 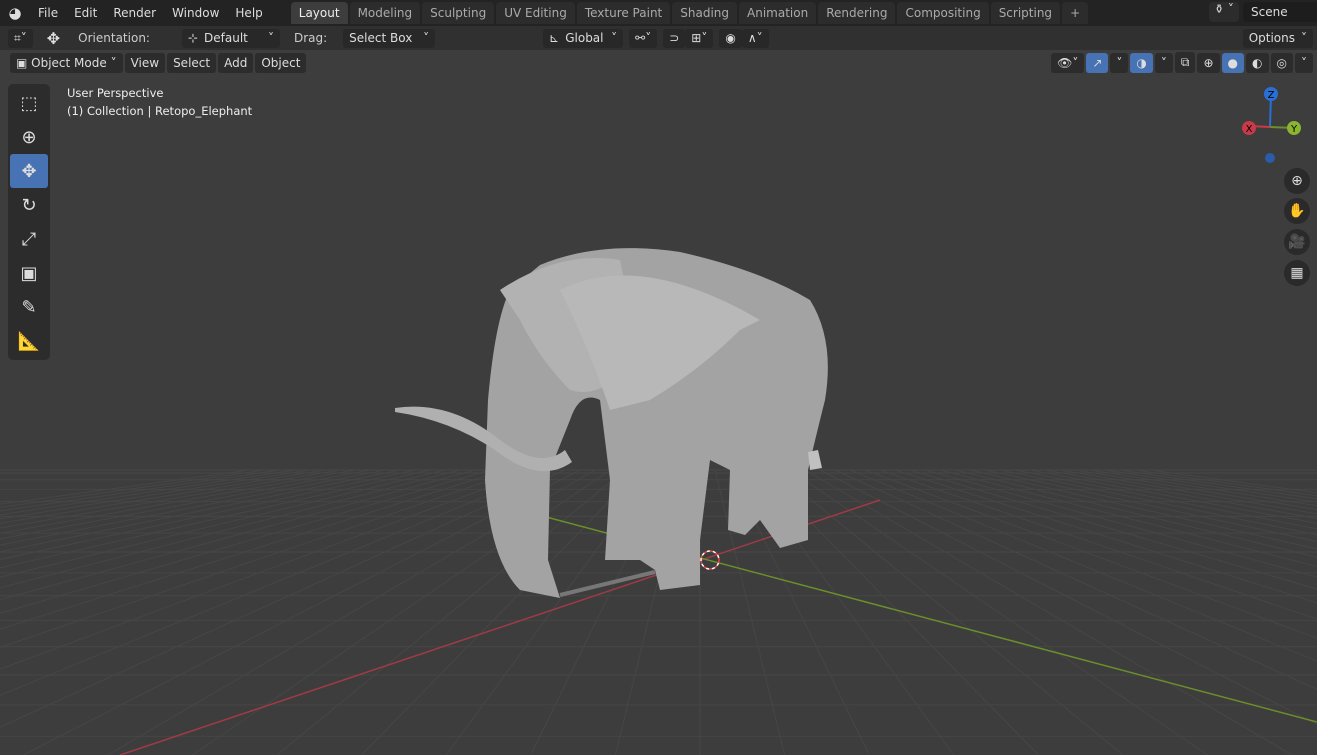 I want to click on active-object-info: (1) Collection | Retopo_Elephant, so click(x=160, y=111).